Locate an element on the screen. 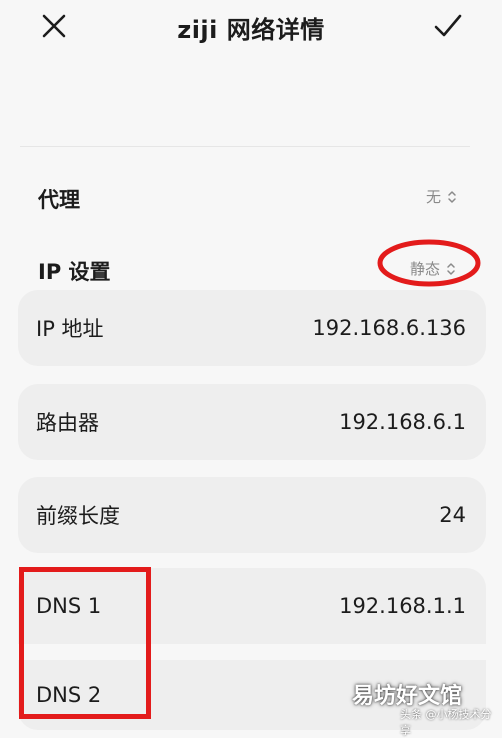 This screenshot has width=502, height=738. confirm-button is located at coordinates (448, 26).